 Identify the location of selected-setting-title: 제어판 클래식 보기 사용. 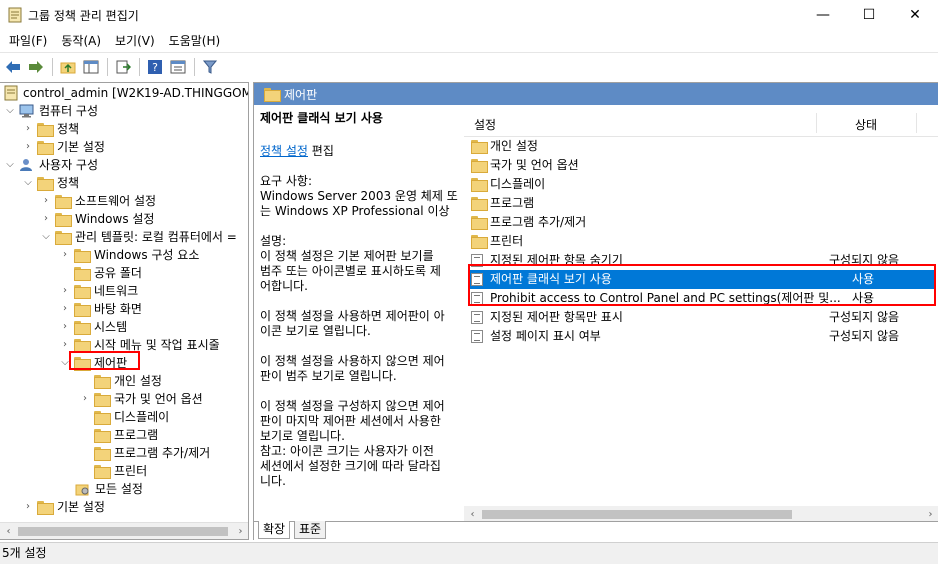
(321, 118).